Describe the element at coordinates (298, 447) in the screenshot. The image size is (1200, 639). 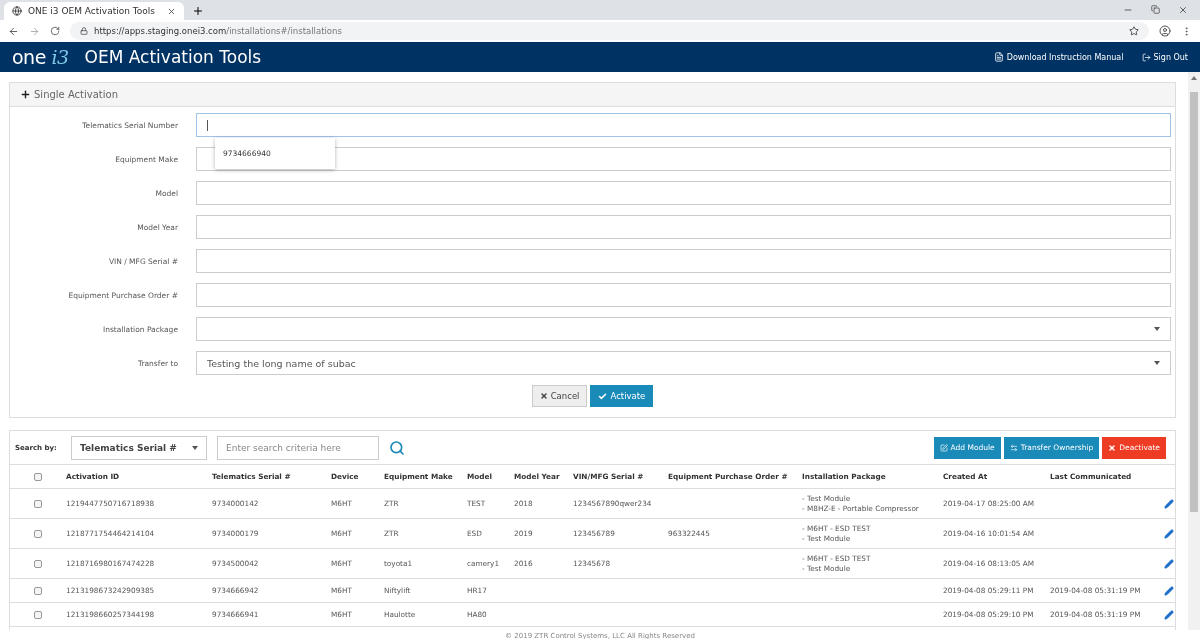
I see `search-field: Enter search criteria here` at that location.